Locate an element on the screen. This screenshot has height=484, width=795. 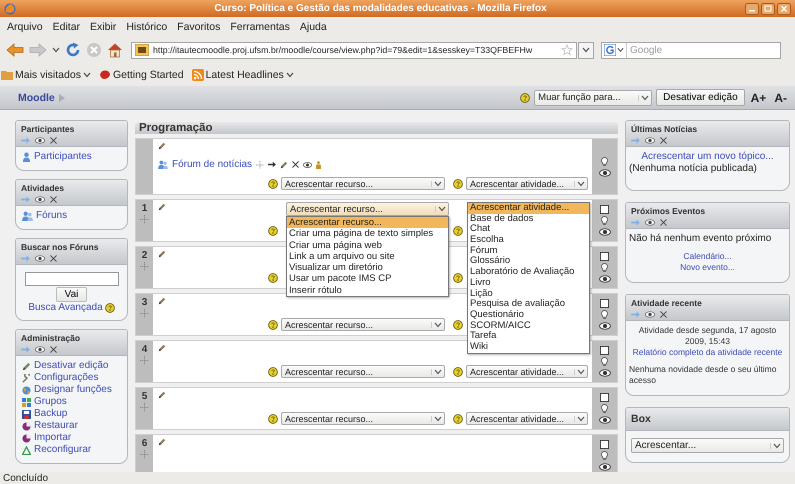
home-link: Moodle is located at coordinates (36, 98).